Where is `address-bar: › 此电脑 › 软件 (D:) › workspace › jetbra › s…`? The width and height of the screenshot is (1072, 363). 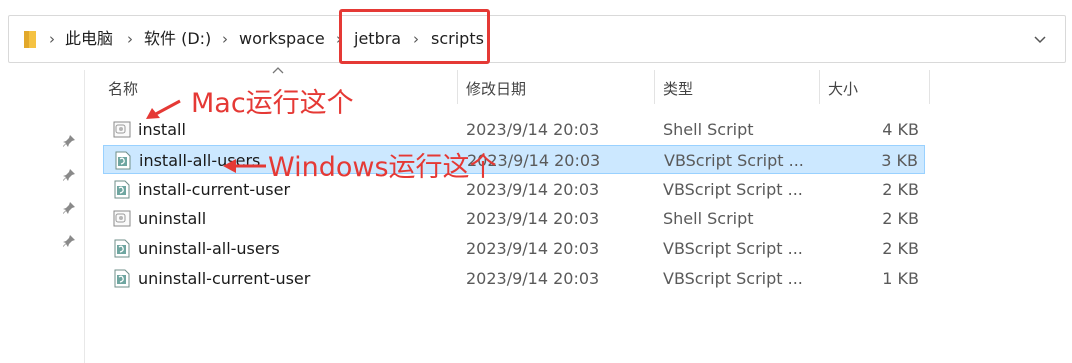 address-bar: › 此电脑 › 软件 (D:) › workspace › jetbra › s… is located at coordinates (537, 39).